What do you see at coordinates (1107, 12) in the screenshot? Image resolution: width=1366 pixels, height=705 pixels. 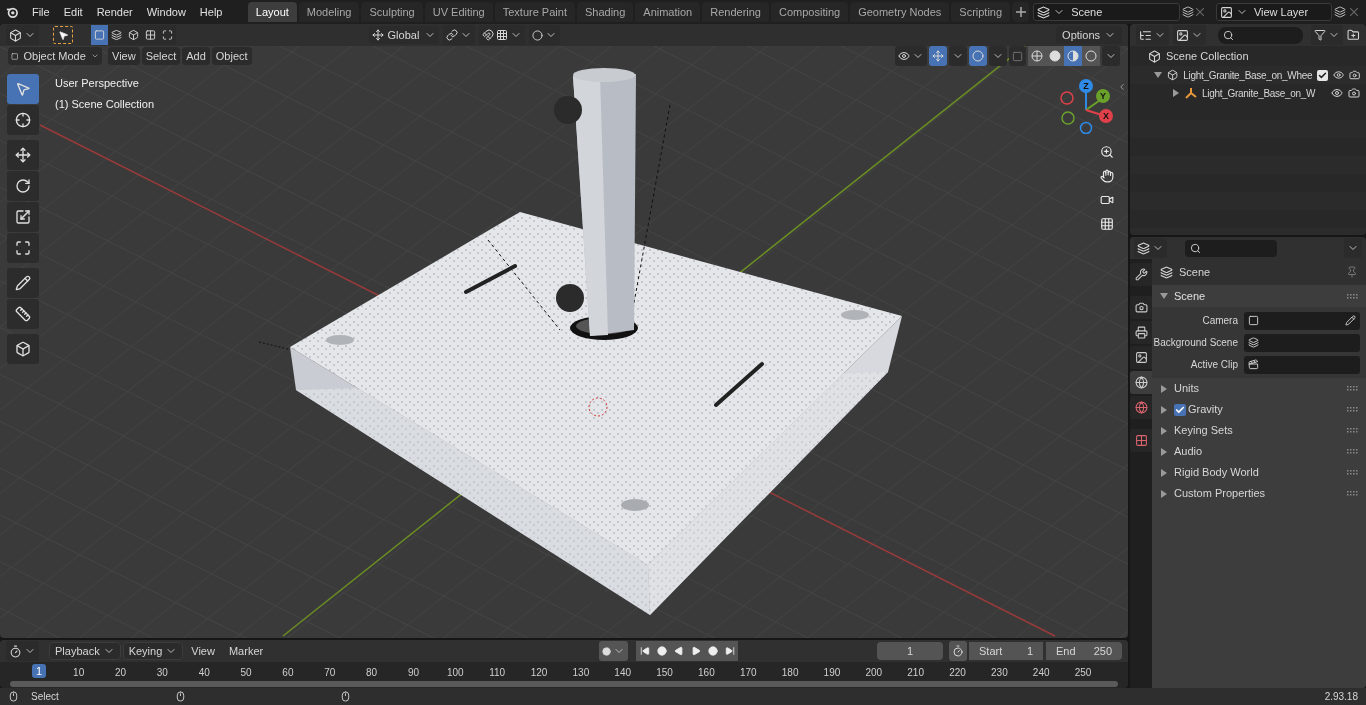 I see `scene-selector: Scene` at bounding box center [1107, 12].